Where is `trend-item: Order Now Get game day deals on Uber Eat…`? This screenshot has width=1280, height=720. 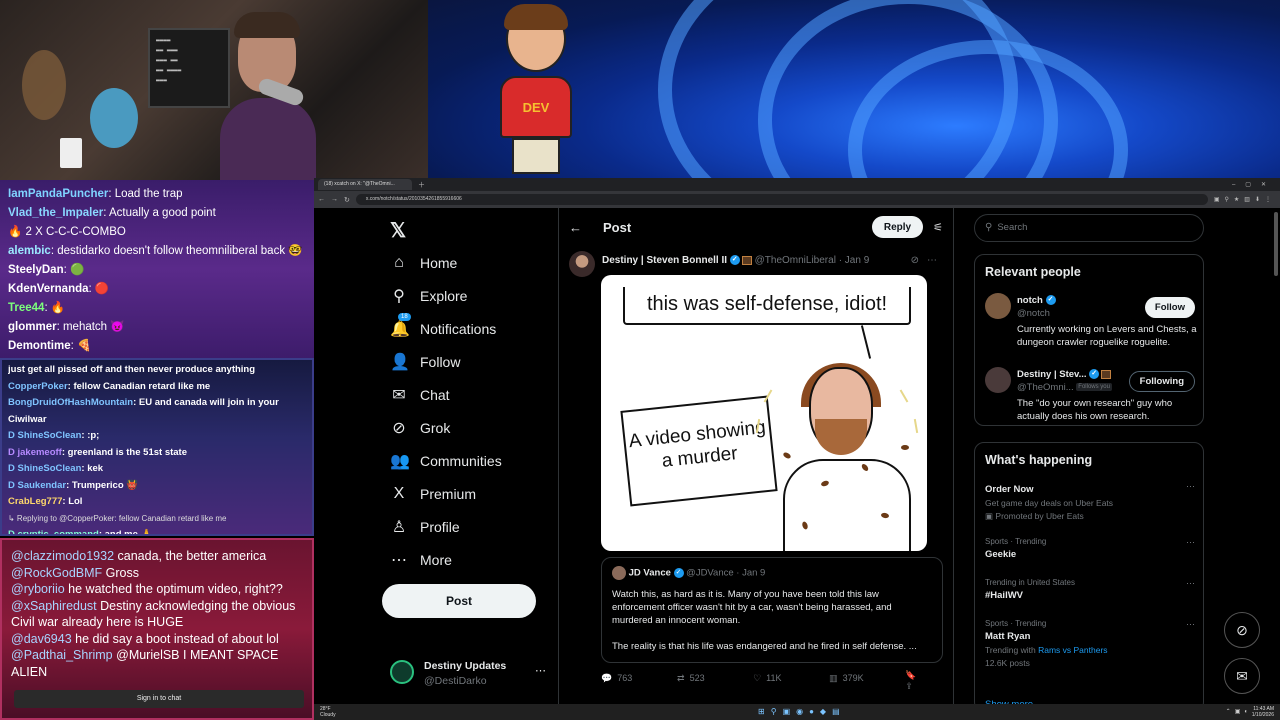
trend-item: Order Now Get game day deals on Uber Eat… is located at coordinates (1090, 501).